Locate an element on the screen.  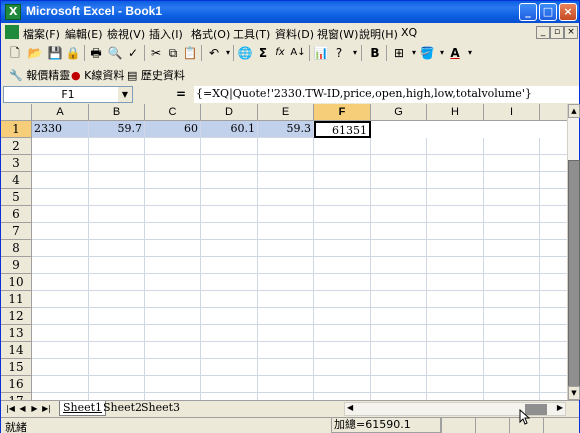
row-header: 14 is located at coordinates (16, 350).